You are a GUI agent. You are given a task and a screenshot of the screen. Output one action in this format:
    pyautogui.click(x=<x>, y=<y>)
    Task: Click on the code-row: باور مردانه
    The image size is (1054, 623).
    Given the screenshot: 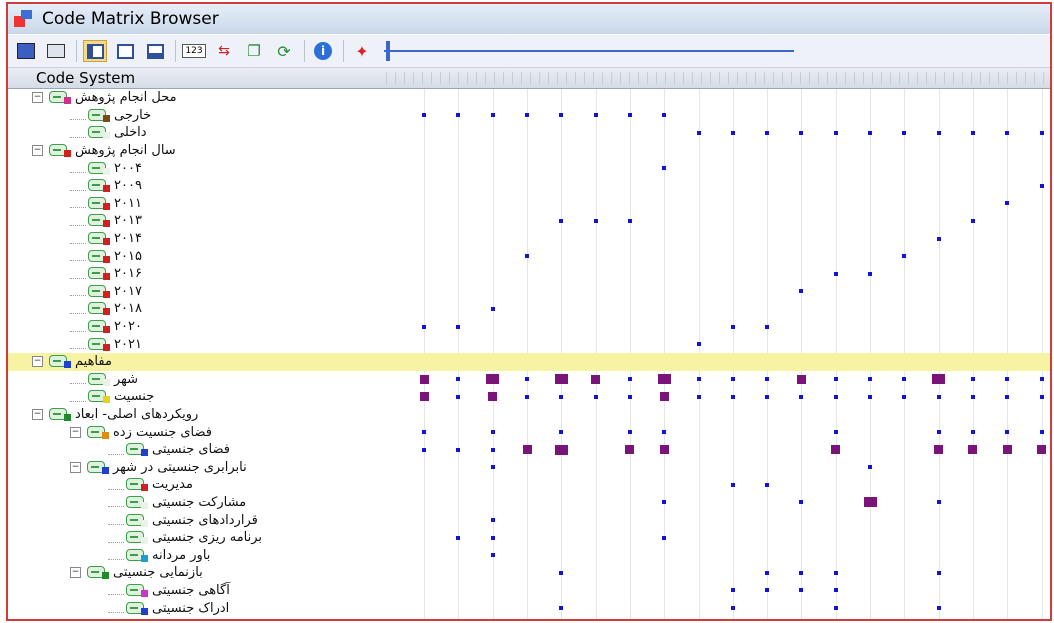 What is the action you would take?
    pyautogui.click(x=529, y=555)
    